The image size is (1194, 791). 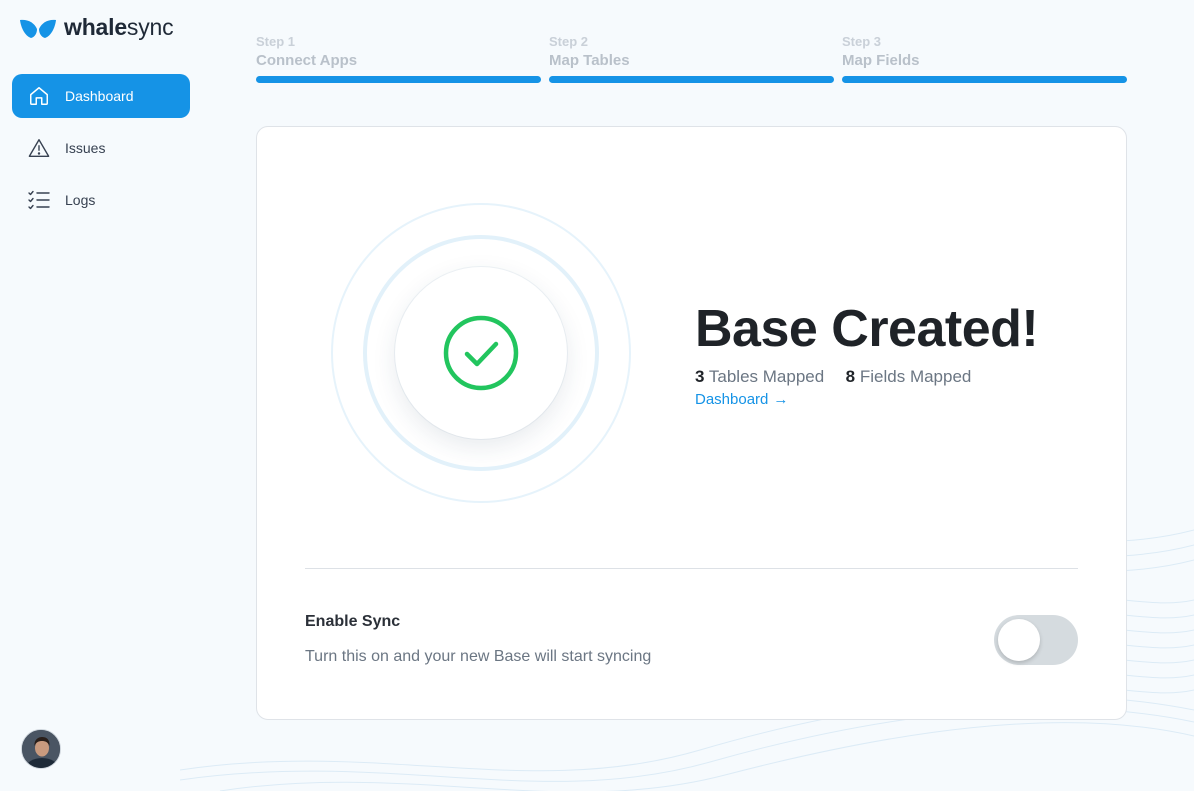 What do you see at coordinates (881, 60) in the screenshot?
I see `step-title: Map Fields` at bounding box center [881, 60].